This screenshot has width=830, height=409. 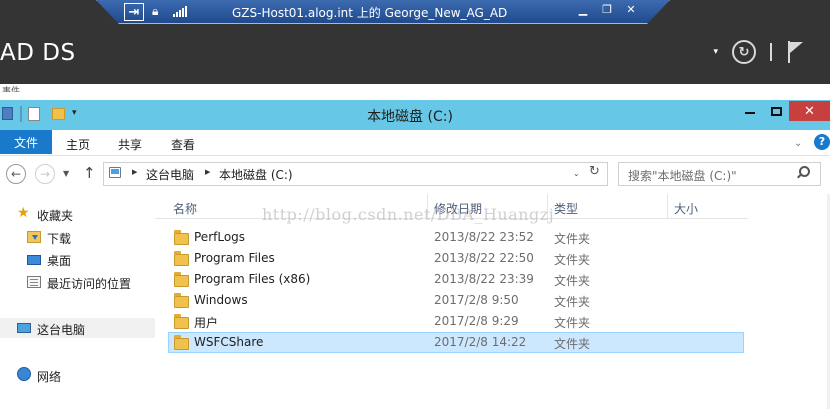 What do you see at coordinates (180, 11) in the screenshot?
I see `connection-signal-icon` at bounding box center [180, 11].